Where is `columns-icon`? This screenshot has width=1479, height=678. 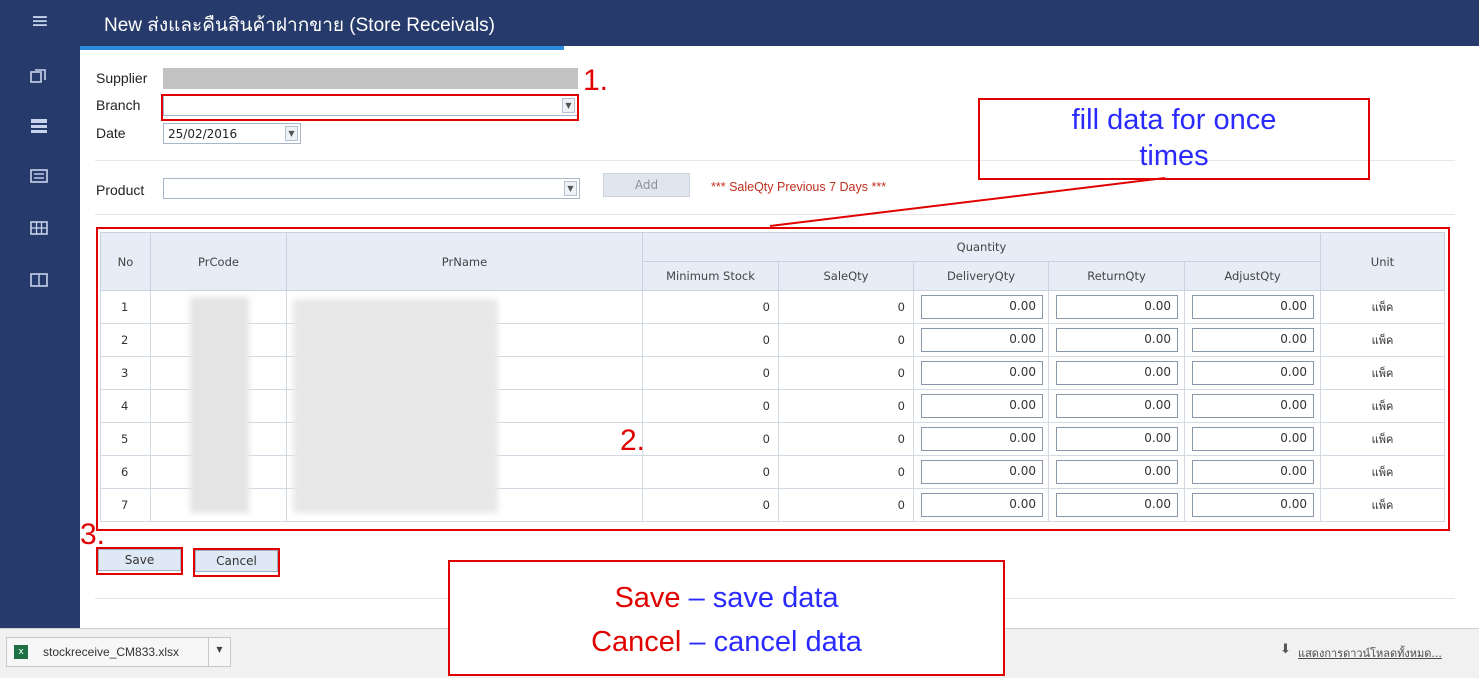 columns-icon is located at coordinates (39, 280).